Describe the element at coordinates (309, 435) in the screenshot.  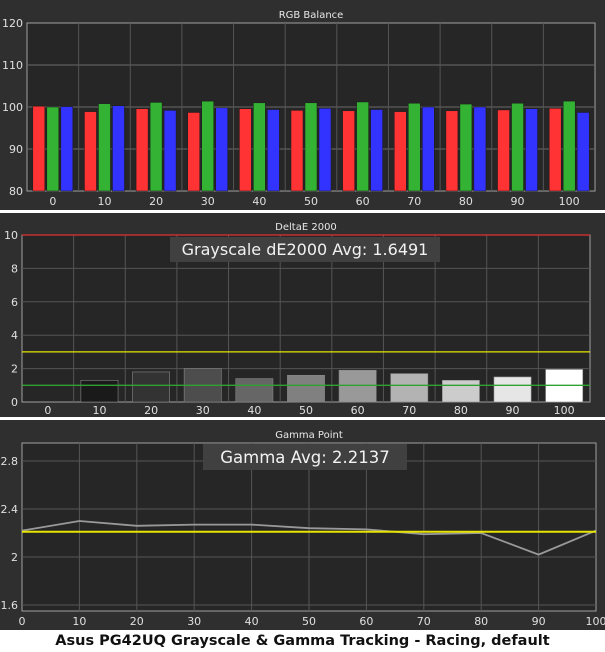
I see `chart-title: Gamma Point` at that location.